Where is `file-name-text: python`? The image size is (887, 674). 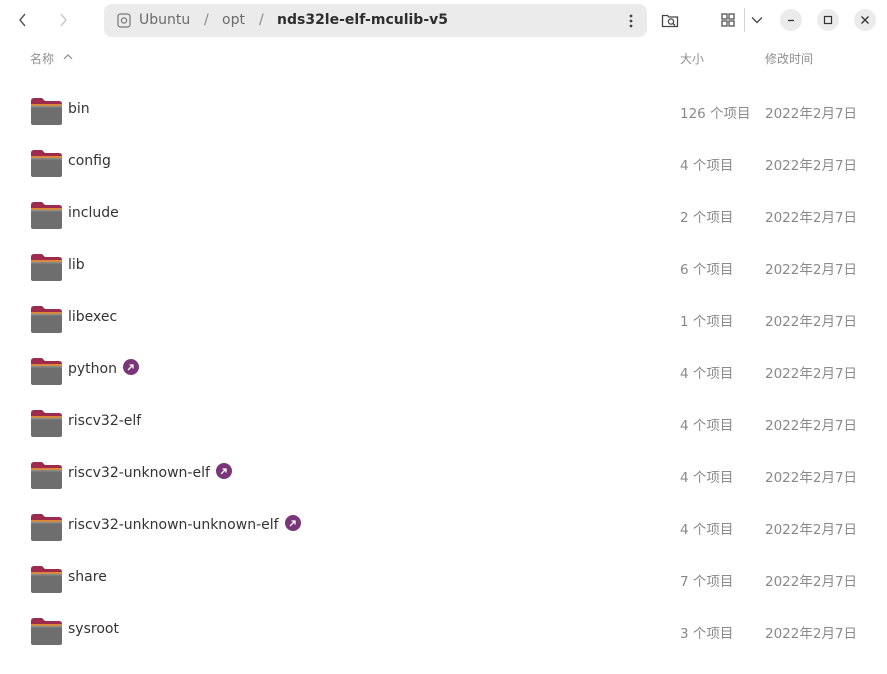
file-name-text: python is located at coordinates (92, 369).